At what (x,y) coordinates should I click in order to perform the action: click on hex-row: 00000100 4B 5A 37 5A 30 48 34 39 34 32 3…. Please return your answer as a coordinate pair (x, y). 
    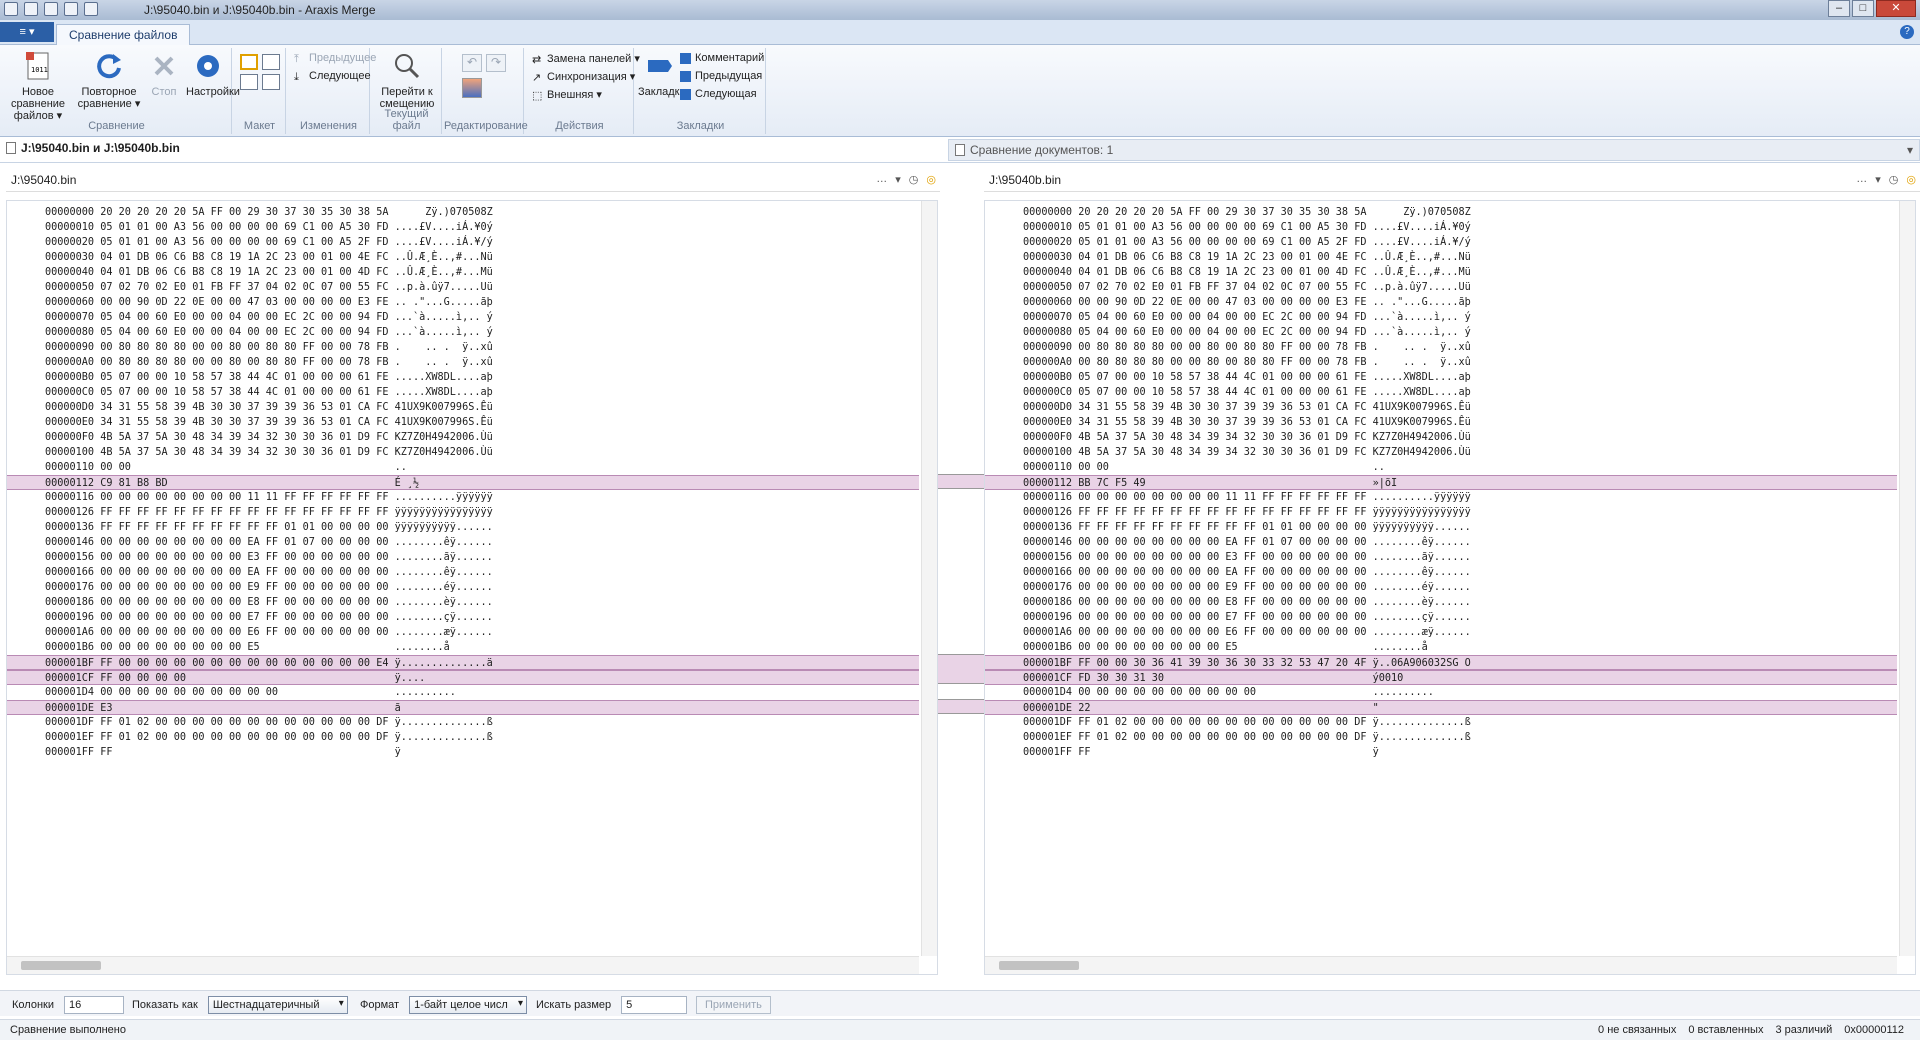
    Looking at the image, I should click on (463, 452).